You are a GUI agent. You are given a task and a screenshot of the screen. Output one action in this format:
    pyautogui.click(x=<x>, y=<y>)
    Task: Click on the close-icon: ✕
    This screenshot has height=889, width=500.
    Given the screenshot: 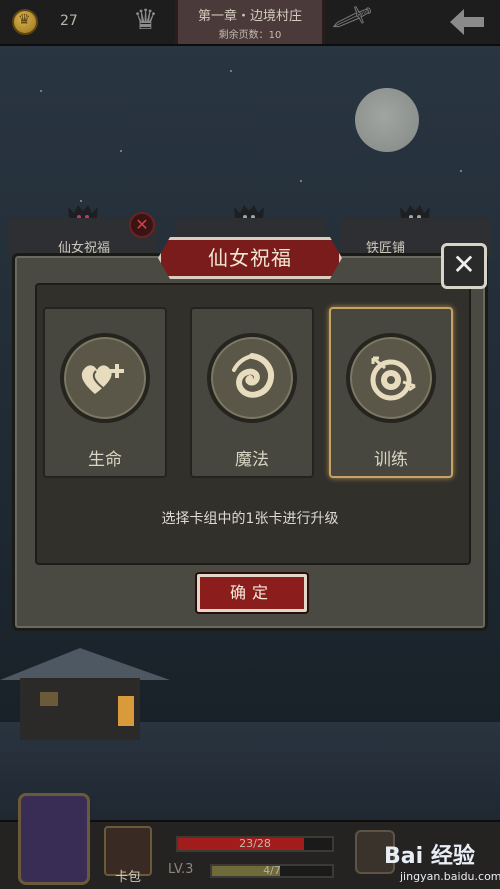 What is the action you would take?
    pyautogui.click(x=464, y=264)
    